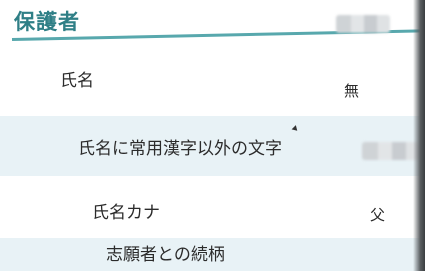  Describe the element at coordinates (378, 215) in the screenshot. I see `row-value: 父` at that location.